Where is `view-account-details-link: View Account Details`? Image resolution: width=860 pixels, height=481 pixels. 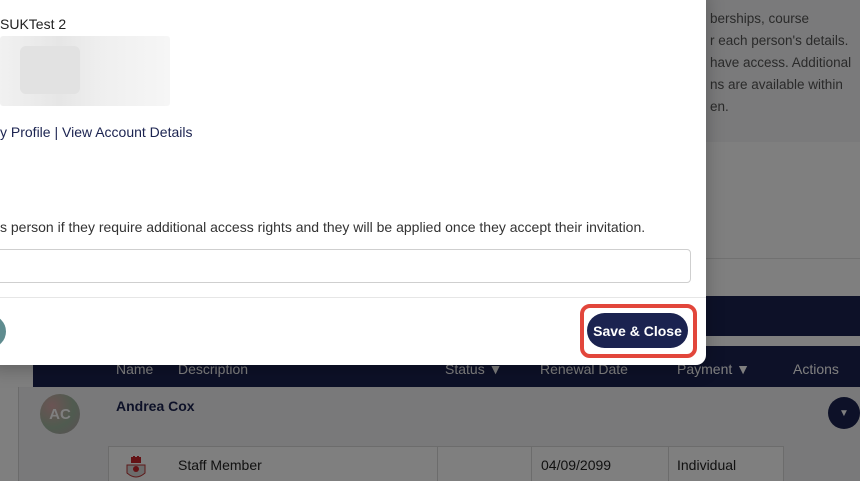 view-account-details-link: View Account Details is located at coordinates (127, 132).